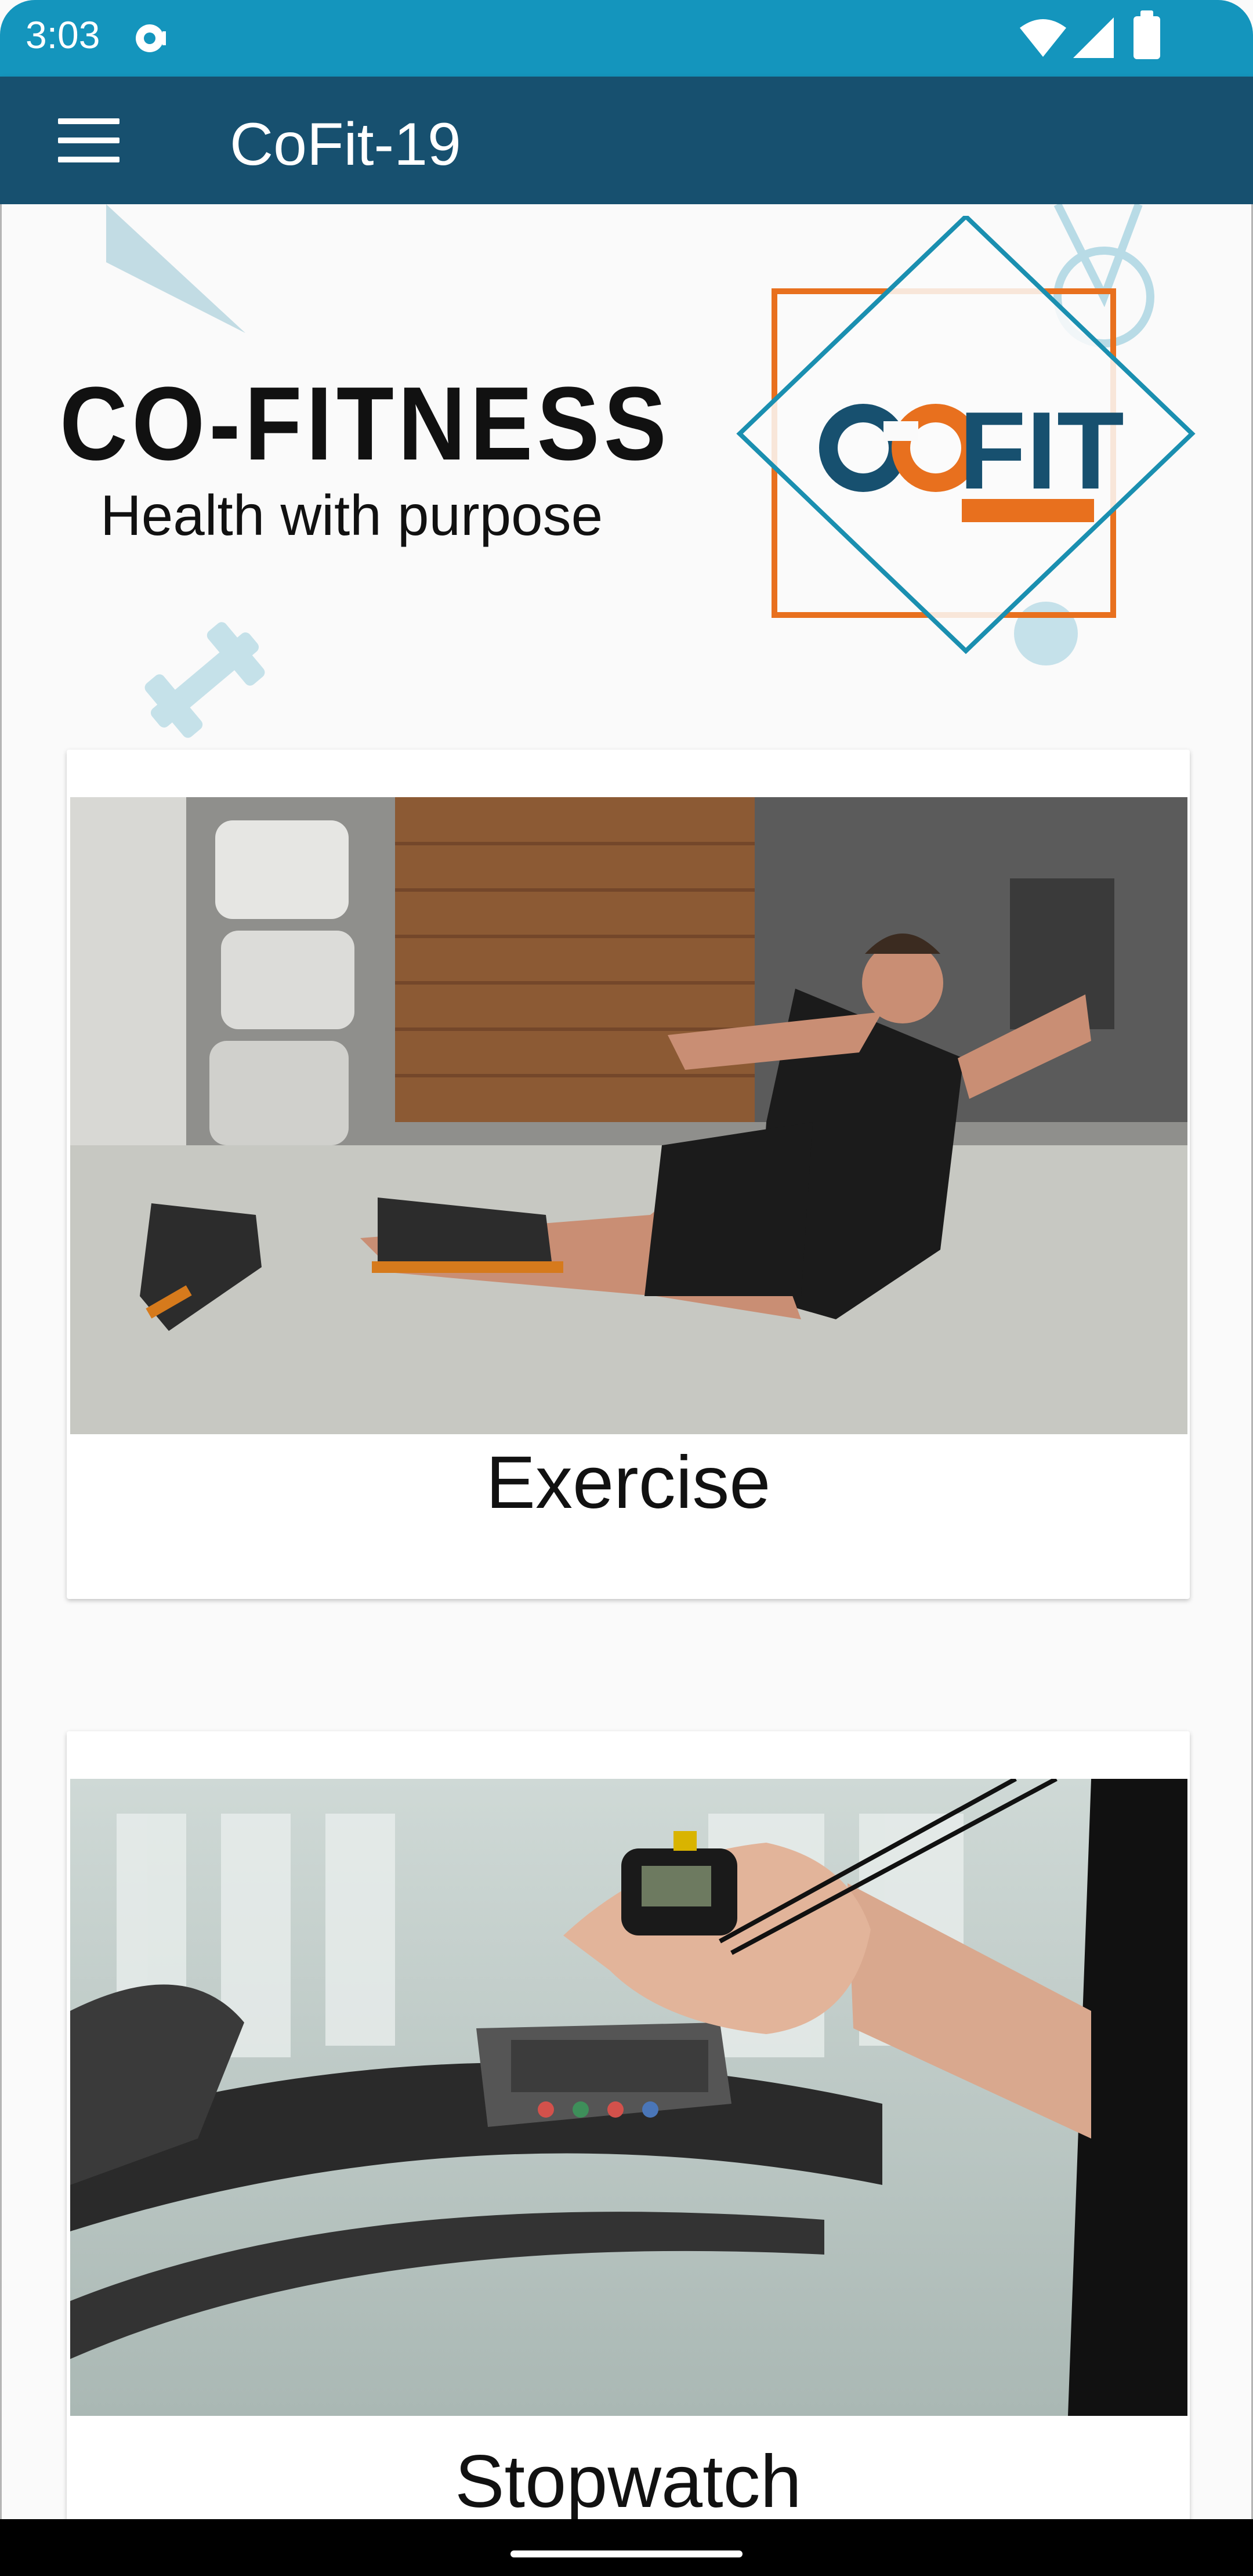  What do you see at coordinates (351, 515) in the screenshot?
I see `banner-subtitle: Health with purpose` at bounding box center [351, 515].